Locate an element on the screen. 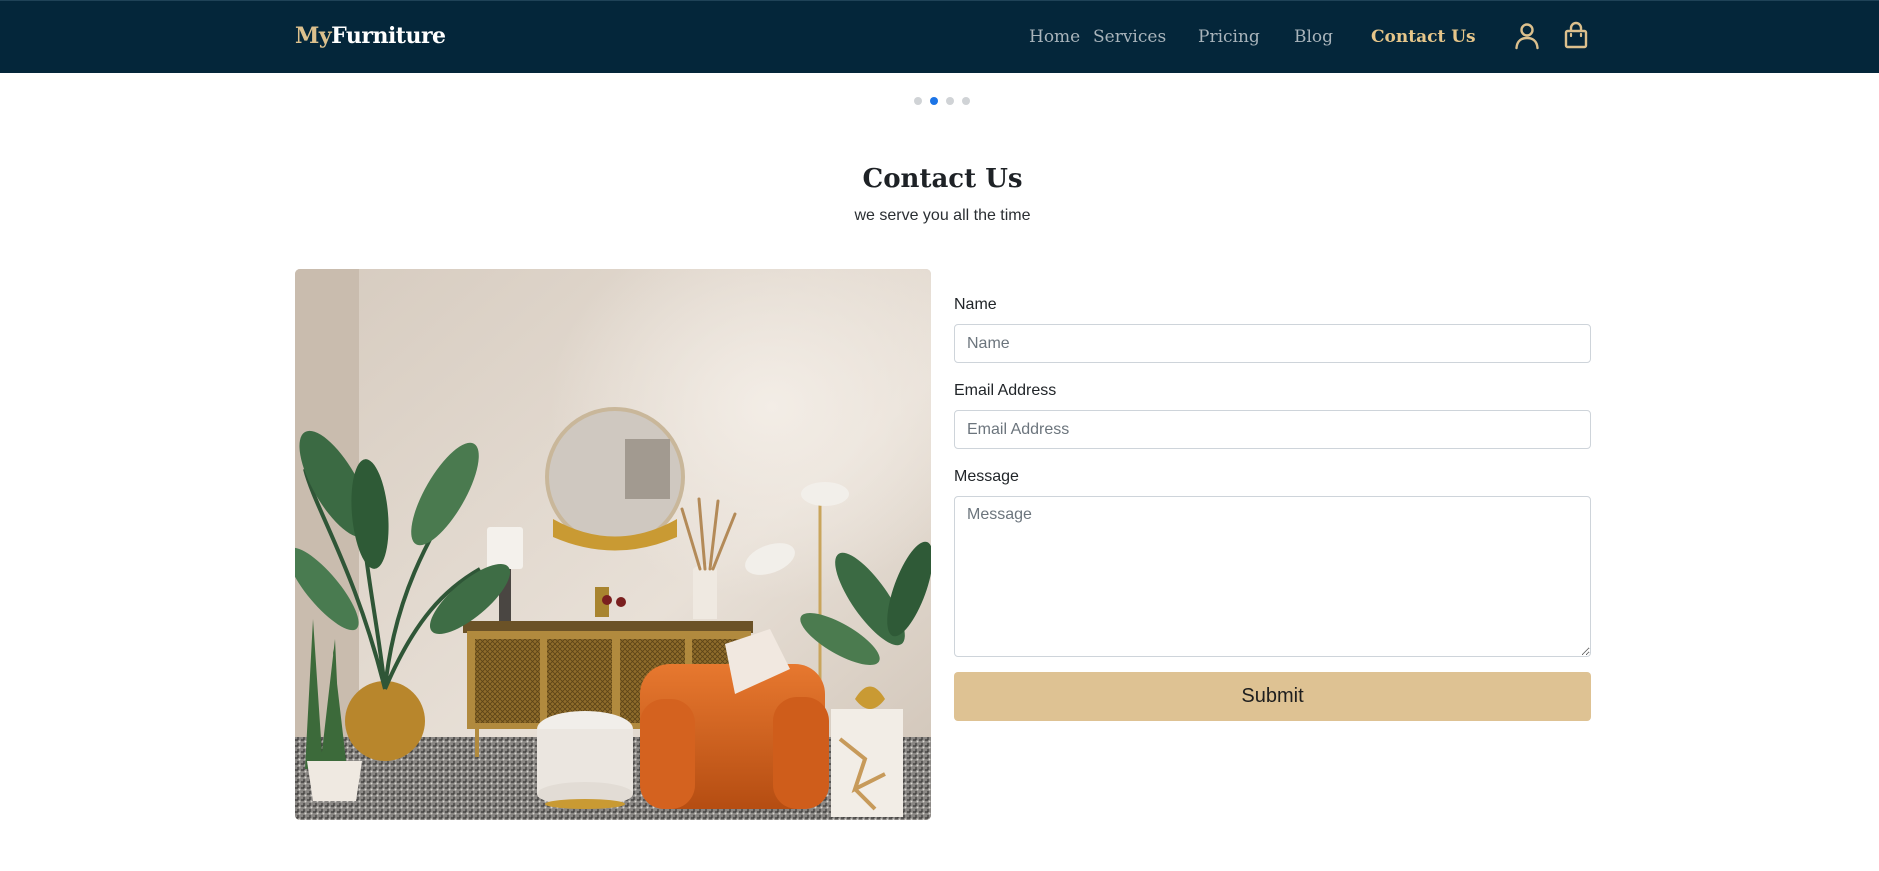  section-subtitle: we serve you all the time is located at coordinates (942, 215).